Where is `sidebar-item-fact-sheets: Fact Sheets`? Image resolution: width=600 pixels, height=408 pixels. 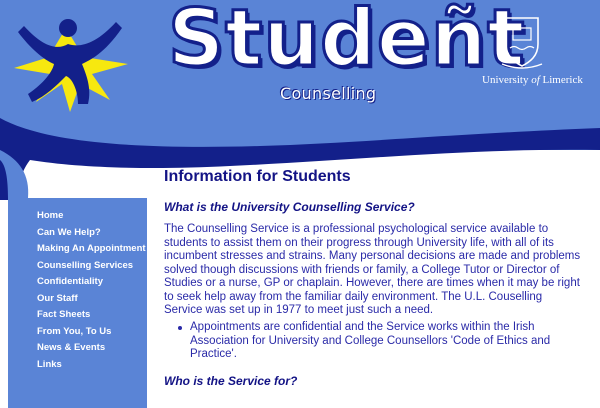
sidebar-item-fact-sheets: Fact Sheets is located at coordinates (92, 315).